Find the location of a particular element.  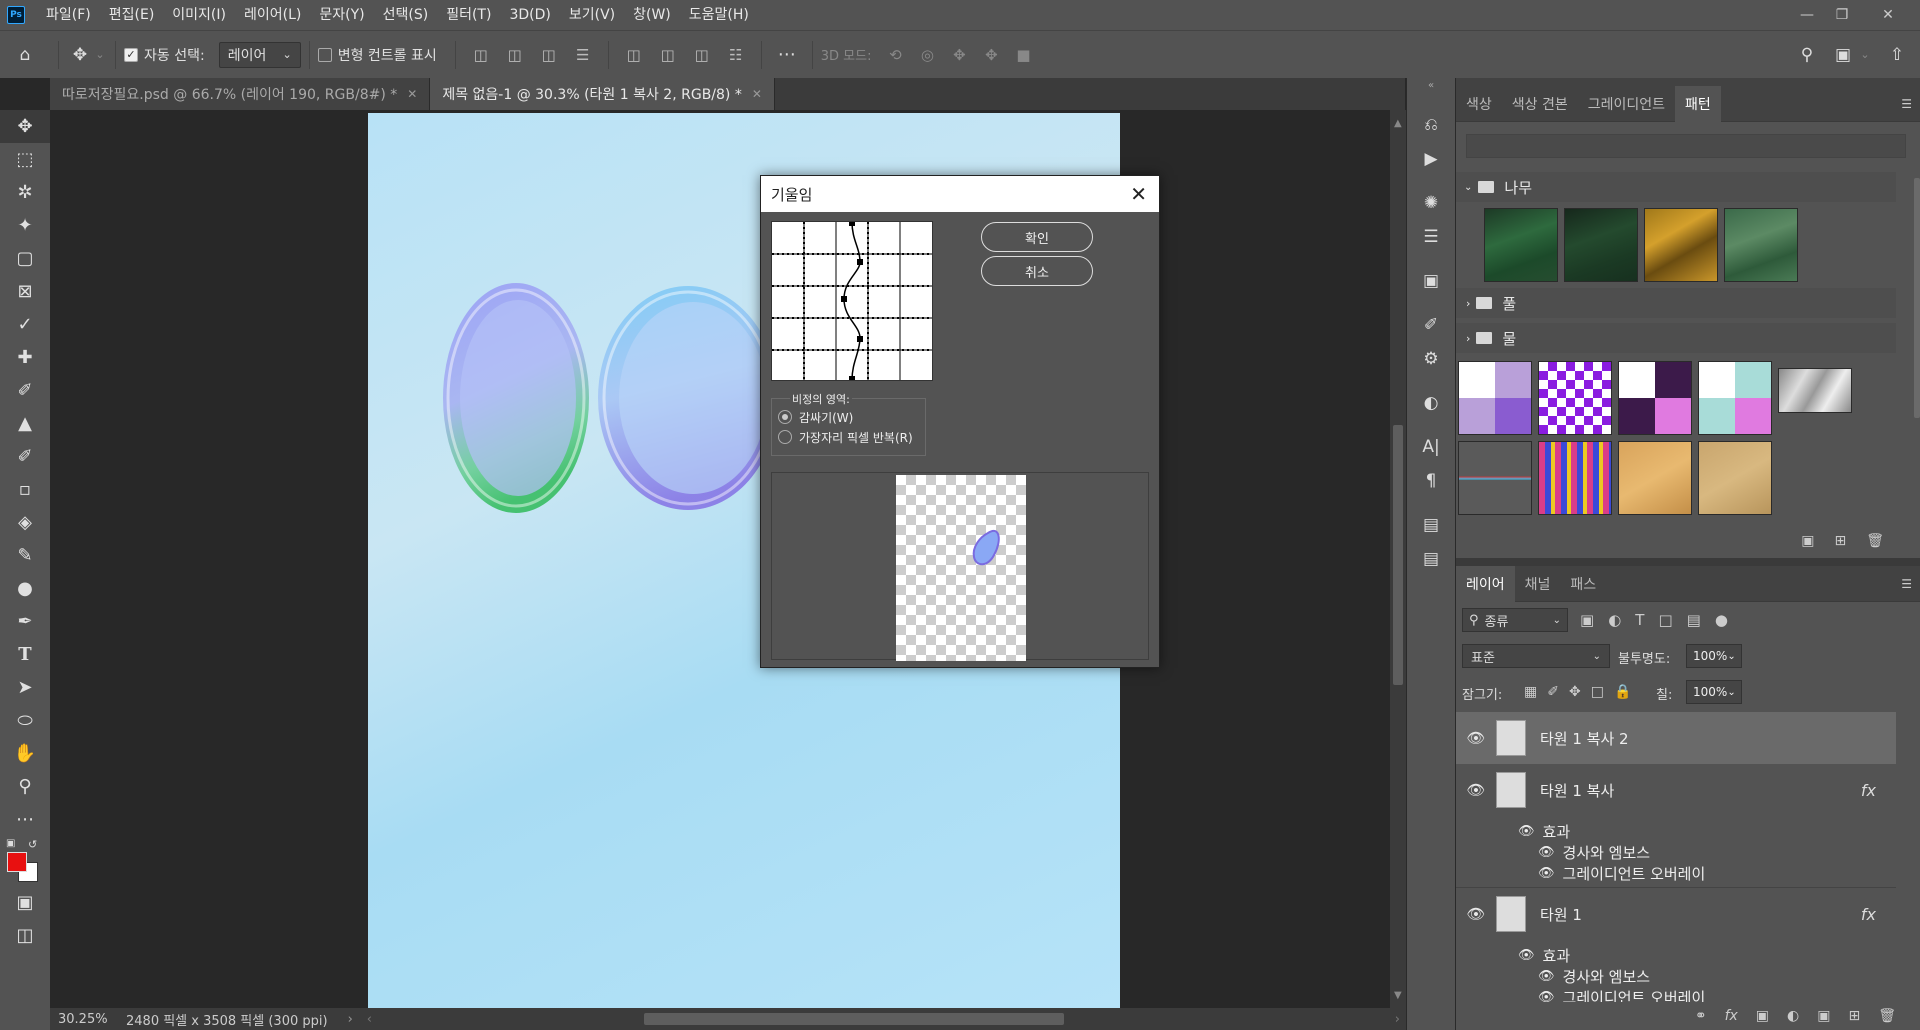

lasso-tool-icon: ✲ is located at coordinates (25, 192).